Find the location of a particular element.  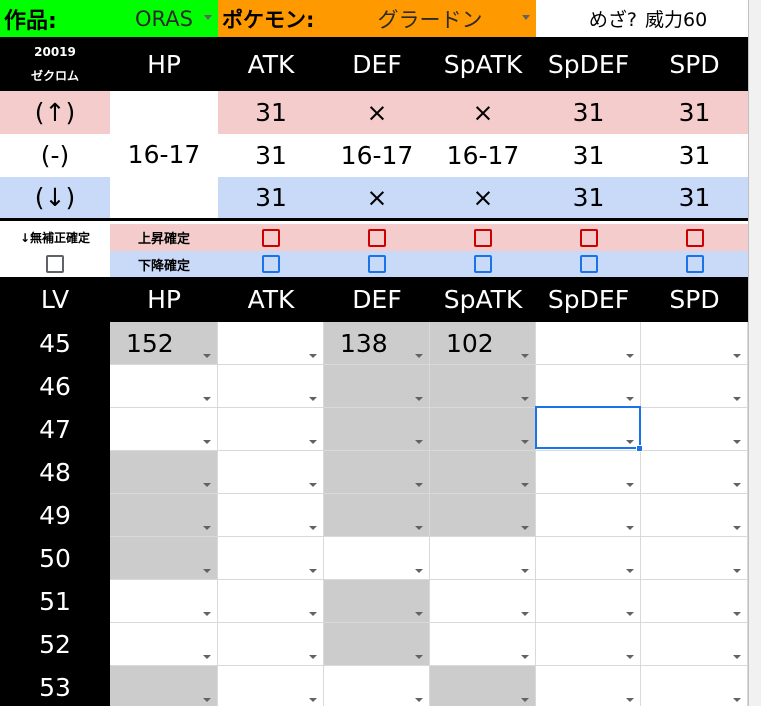

lv-header-spd: SPD is located at coordinates (694, 299).